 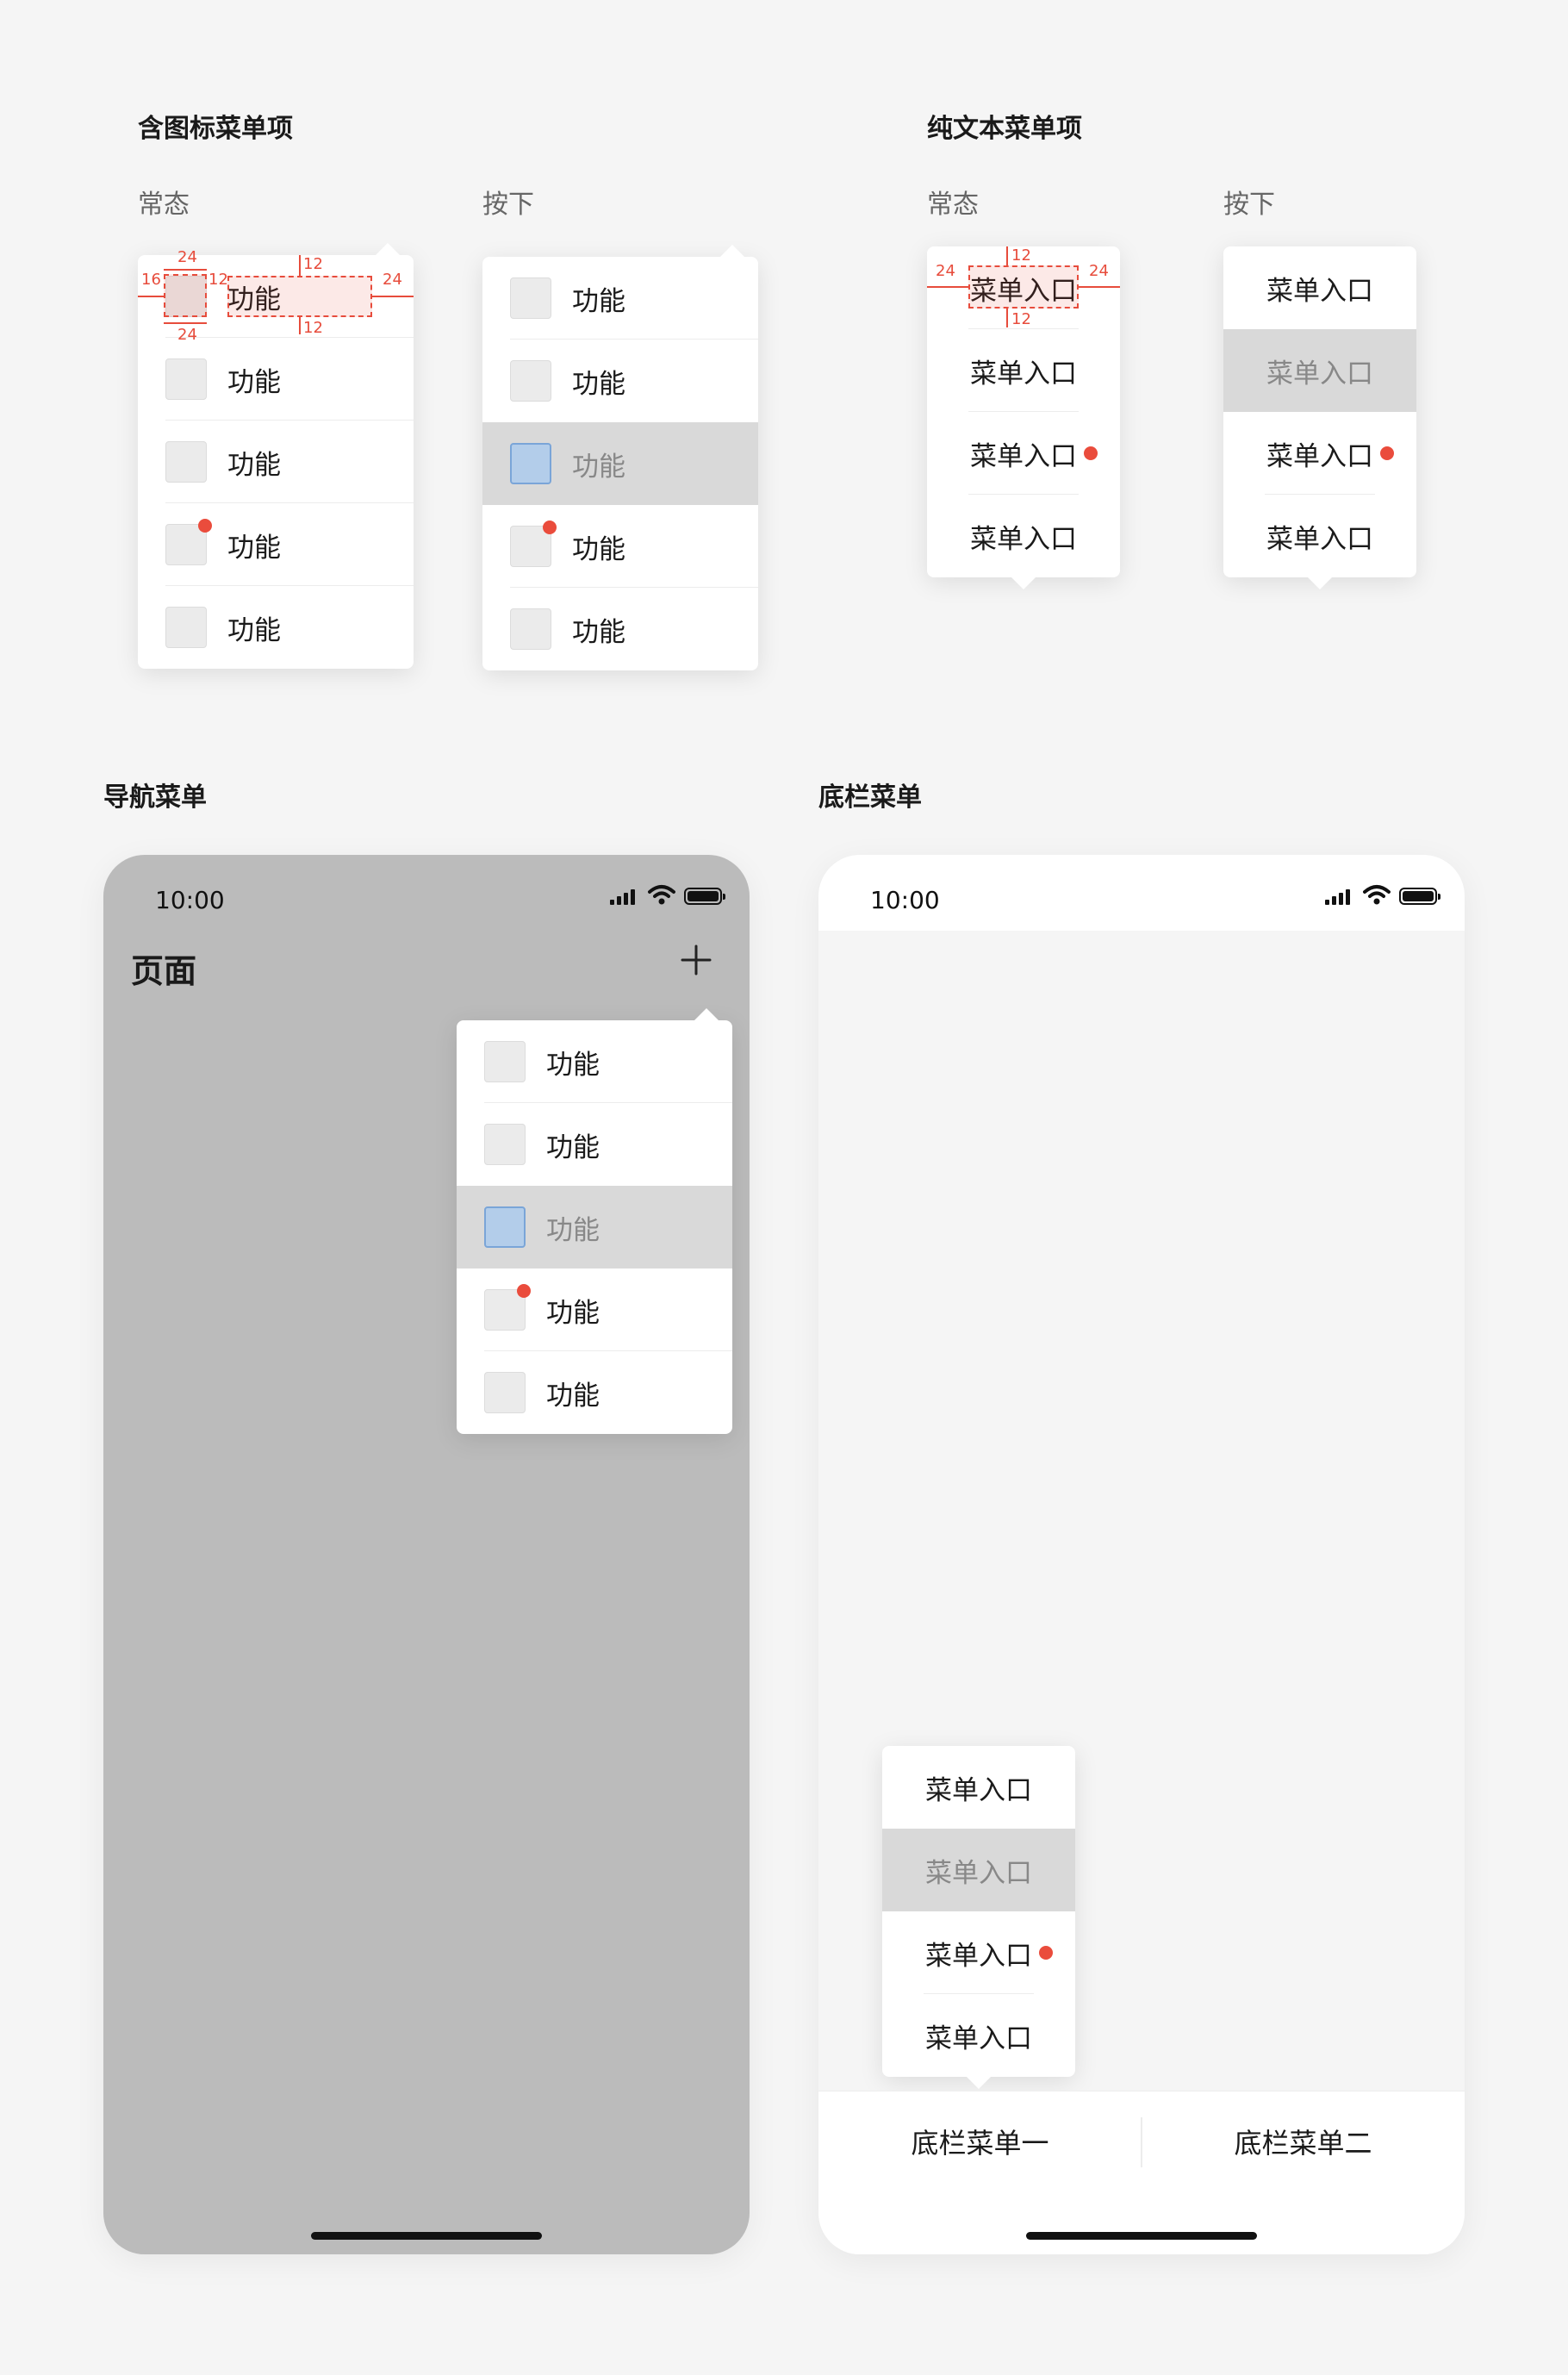 I want to click on bottom-tab-2: 底栏菜单二, so click(x=1304, y=2141).